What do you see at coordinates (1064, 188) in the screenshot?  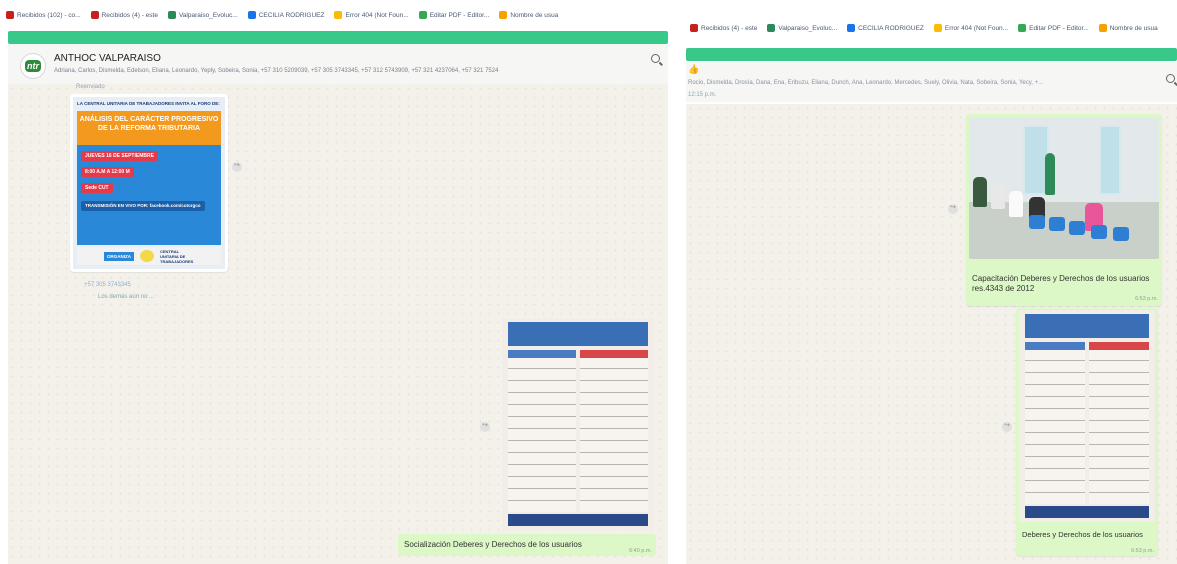 I see `training-photo` at bounding box center [1064, 188].